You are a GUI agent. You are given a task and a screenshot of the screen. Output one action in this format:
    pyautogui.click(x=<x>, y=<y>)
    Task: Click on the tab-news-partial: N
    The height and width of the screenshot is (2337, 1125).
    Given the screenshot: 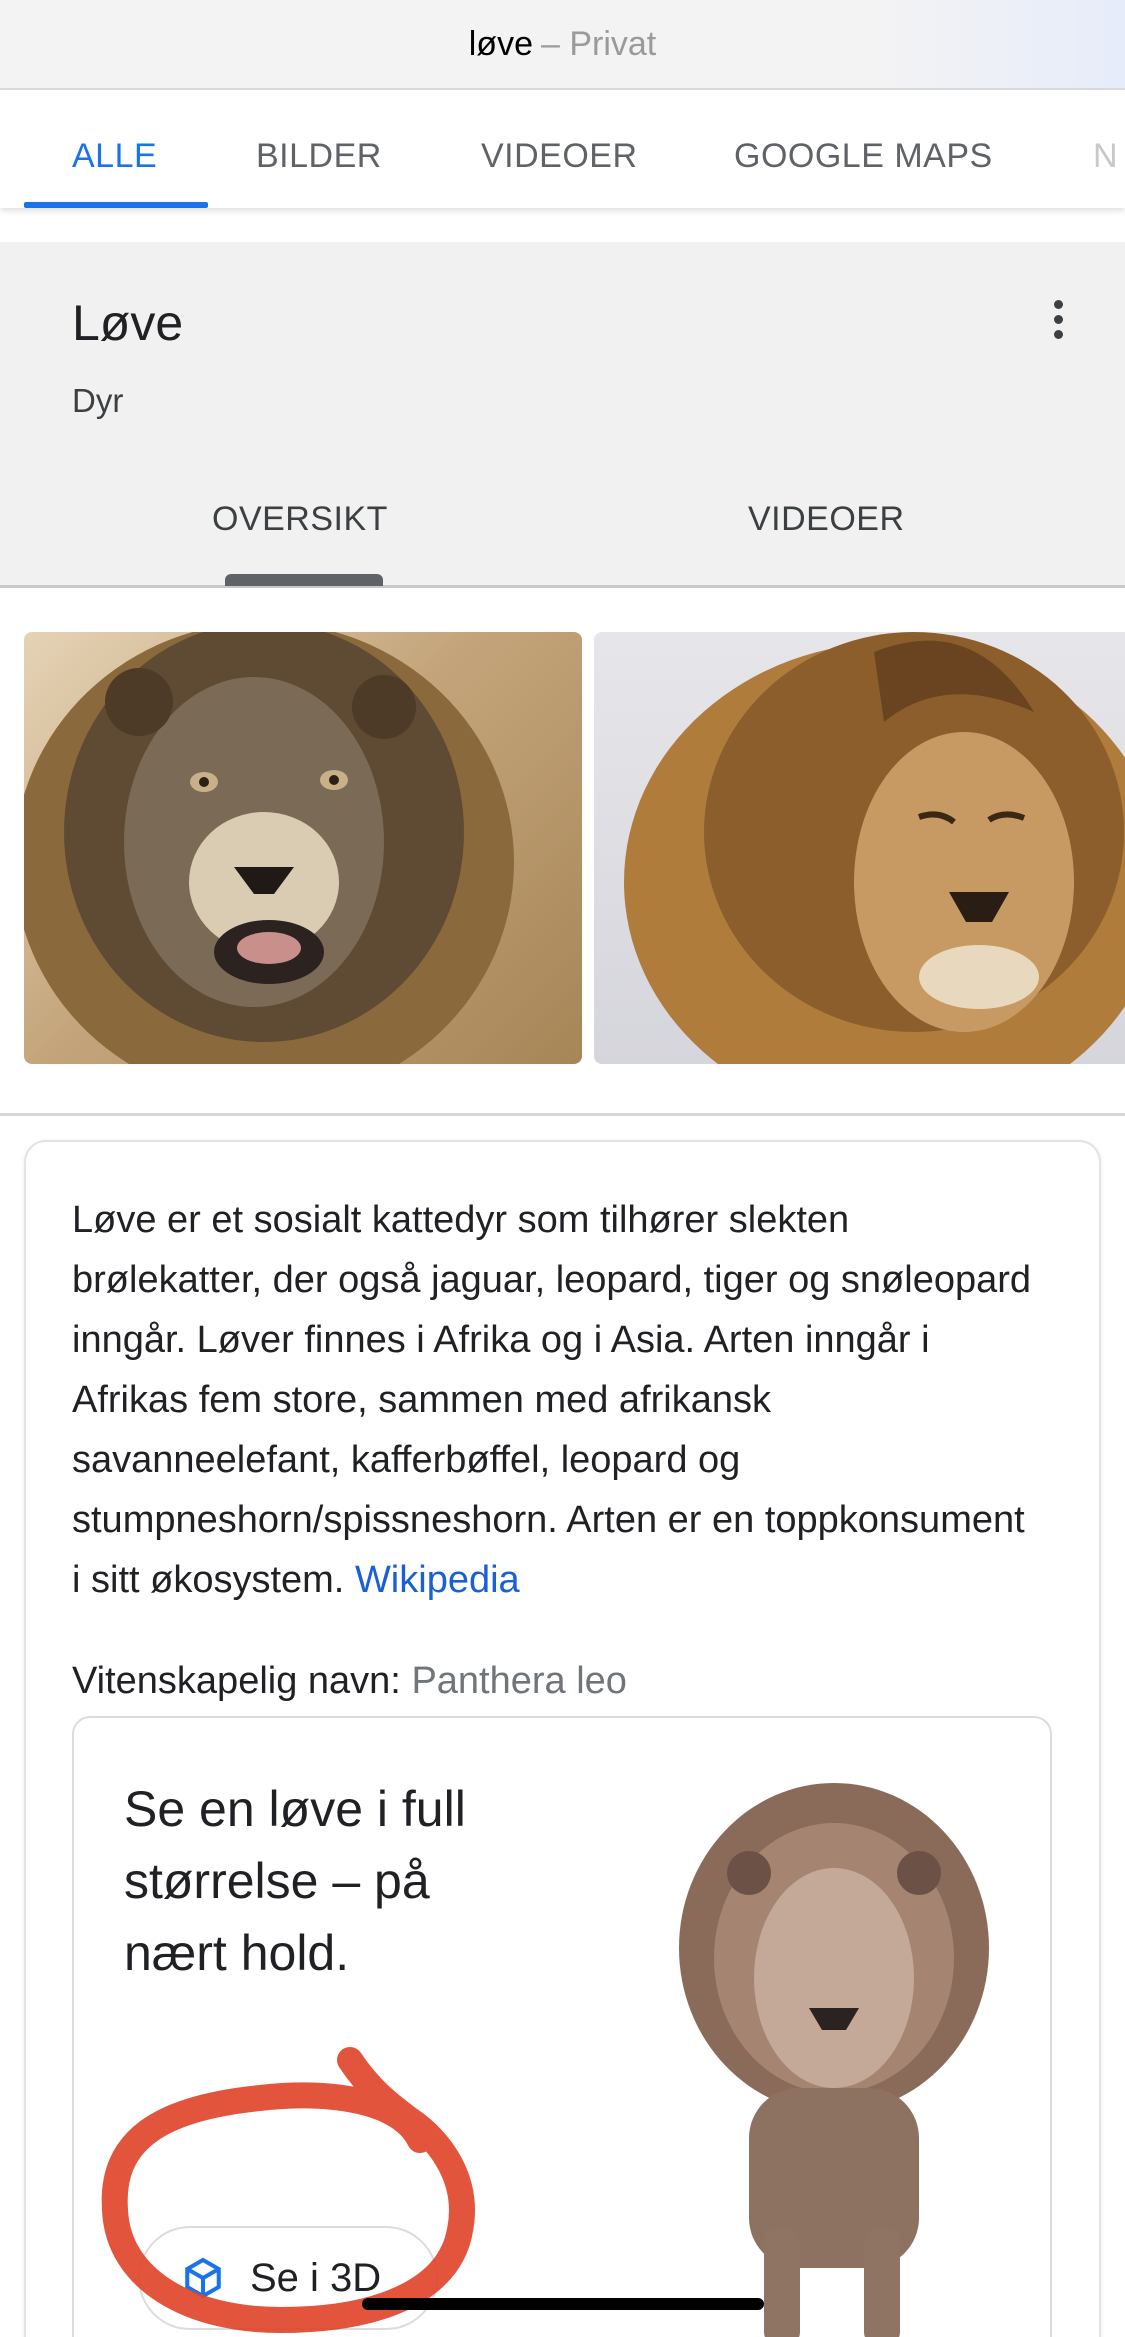 What is the action you would take?
    pyautogui.click(x=1105, y=156)
    